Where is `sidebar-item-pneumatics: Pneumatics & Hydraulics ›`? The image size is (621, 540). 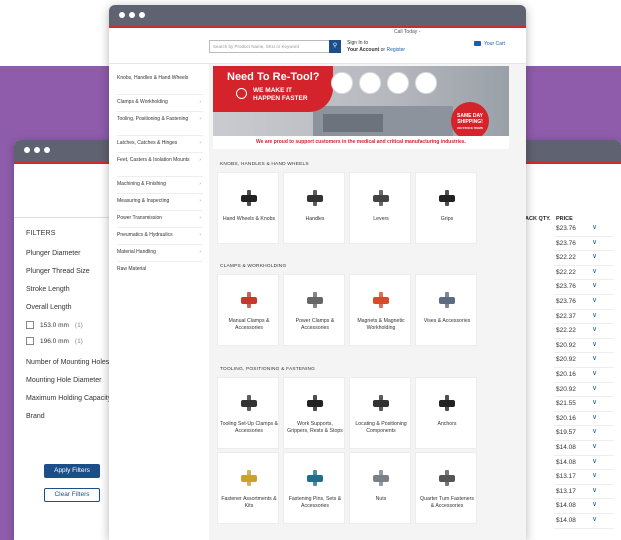 sidebar-item-pneumatics: Pneumatics & Hydraulics › is located at coordinates (160, 235).